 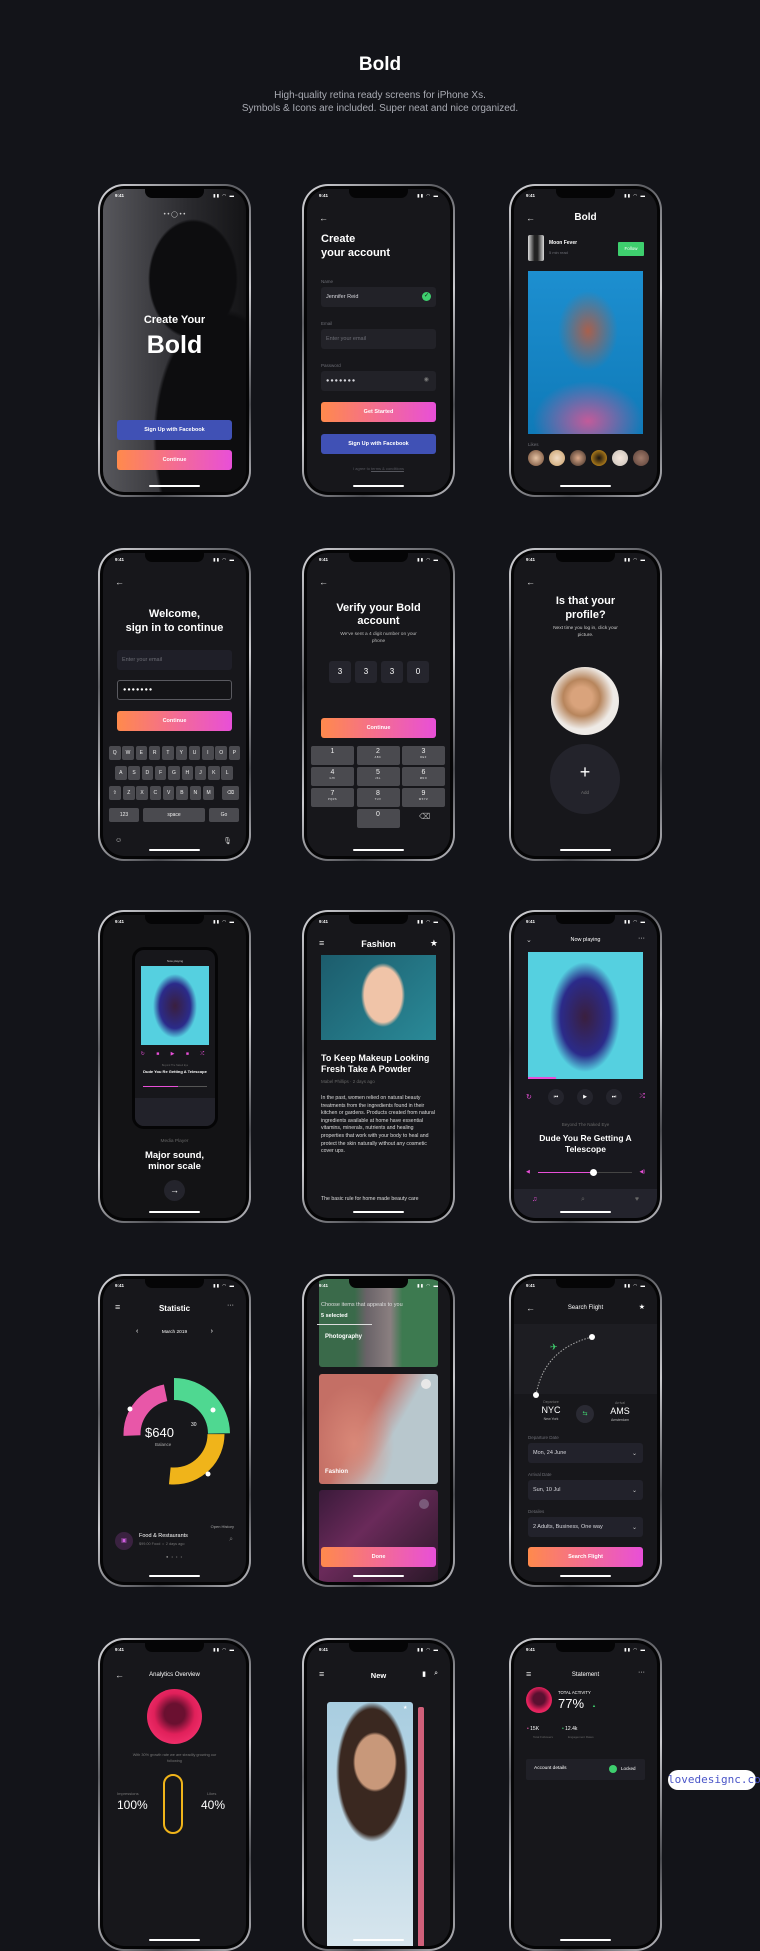 I want to click on play-button: ▶, so click(x=585, y=1097).